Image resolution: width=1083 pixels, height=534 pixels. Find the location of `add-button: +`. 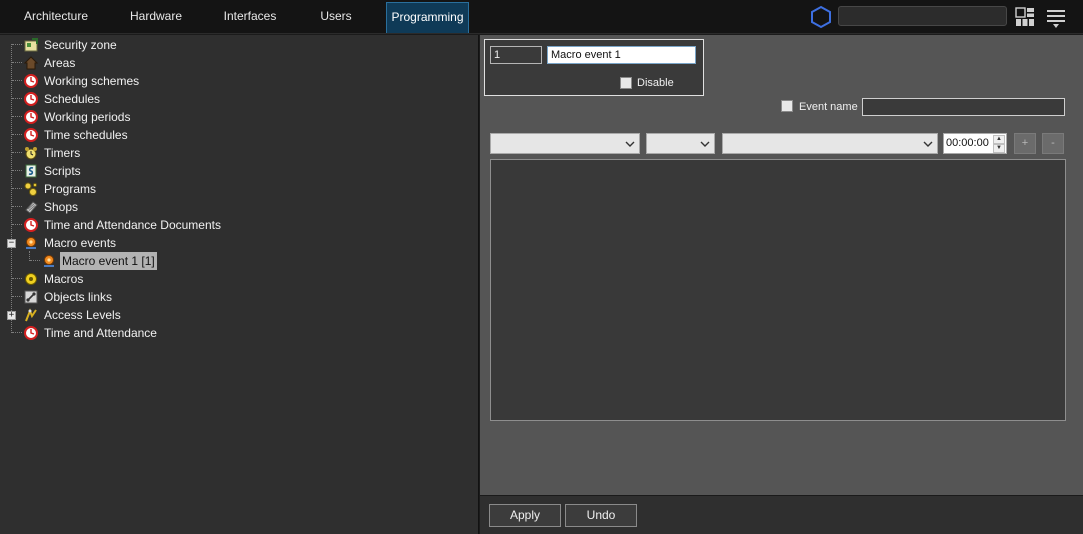

add-button: + is located at coordinates (1025, 143).